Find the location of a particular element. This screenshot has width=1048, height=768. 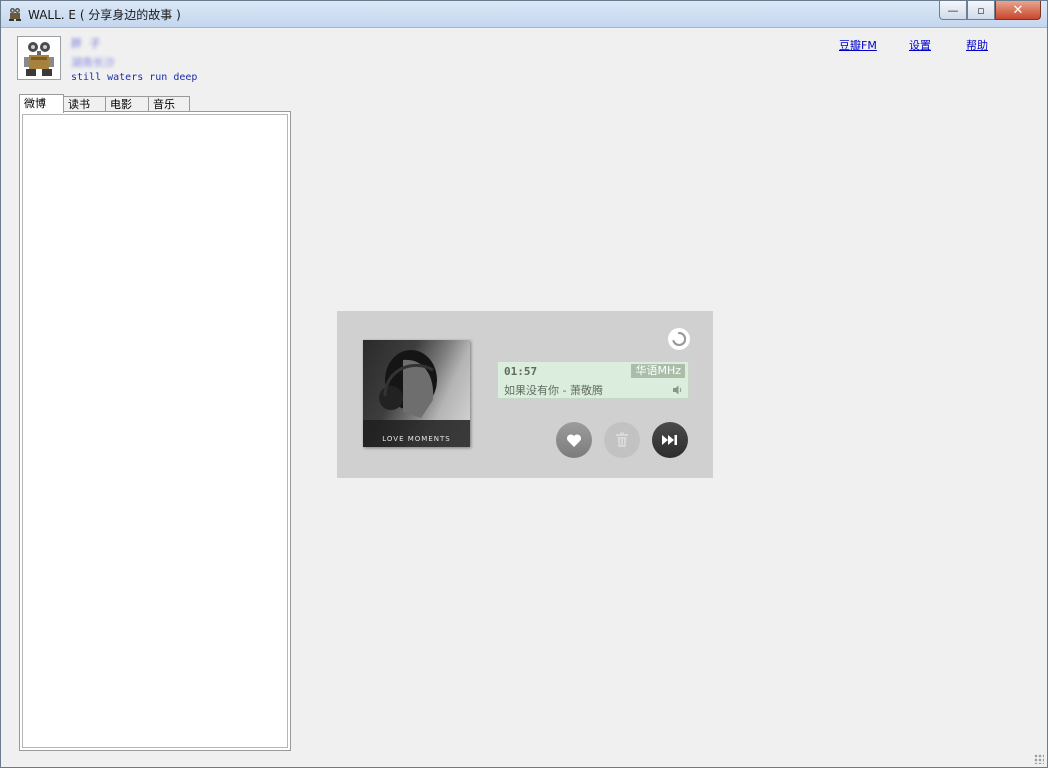

song-info-box: 01:57 华语MHz 如果没有你 - 萧敬腾 is located at coordinates (593, 380).